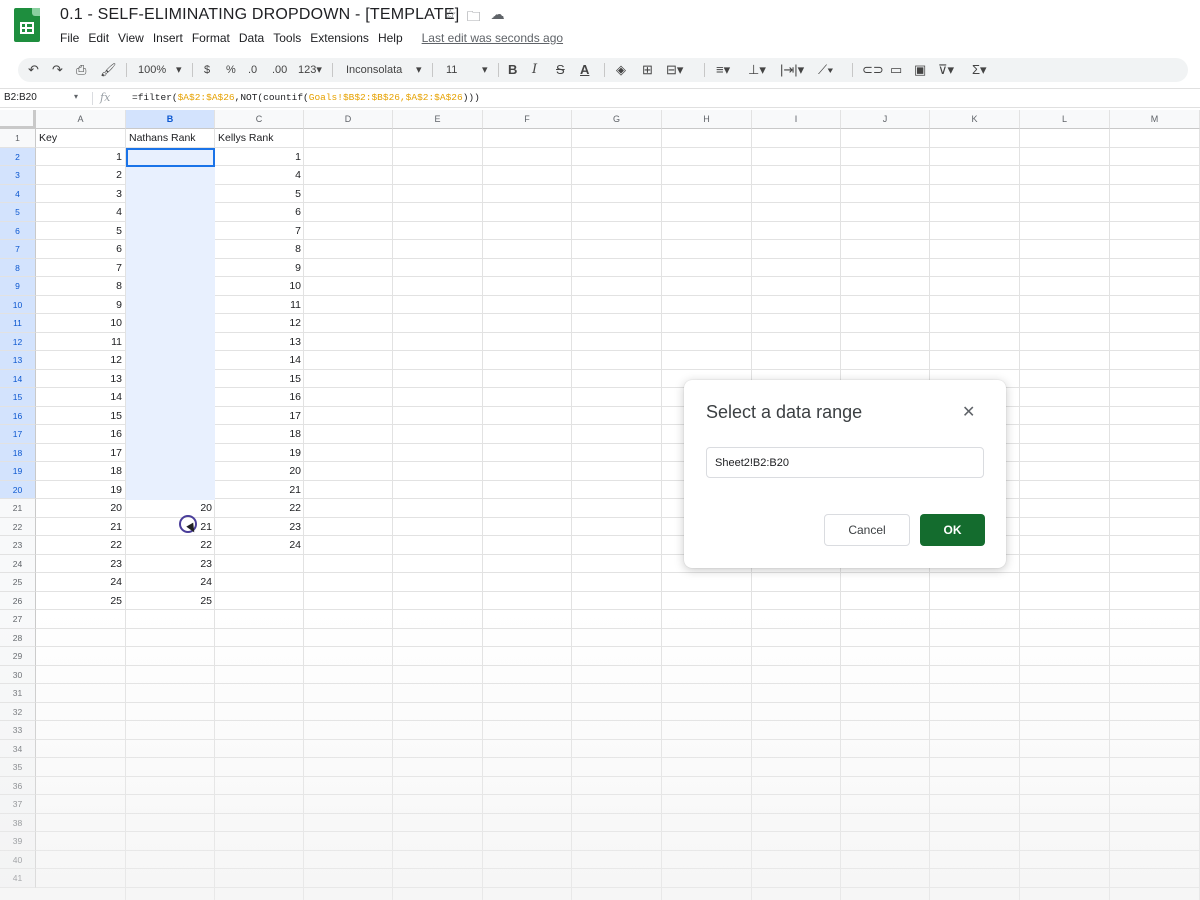 This screenshot has height=900, width=1200. What do you see at coordinates (79, 416) in the screenshot?
I see `cell-a16: 15` at bounding box center [79, 416].